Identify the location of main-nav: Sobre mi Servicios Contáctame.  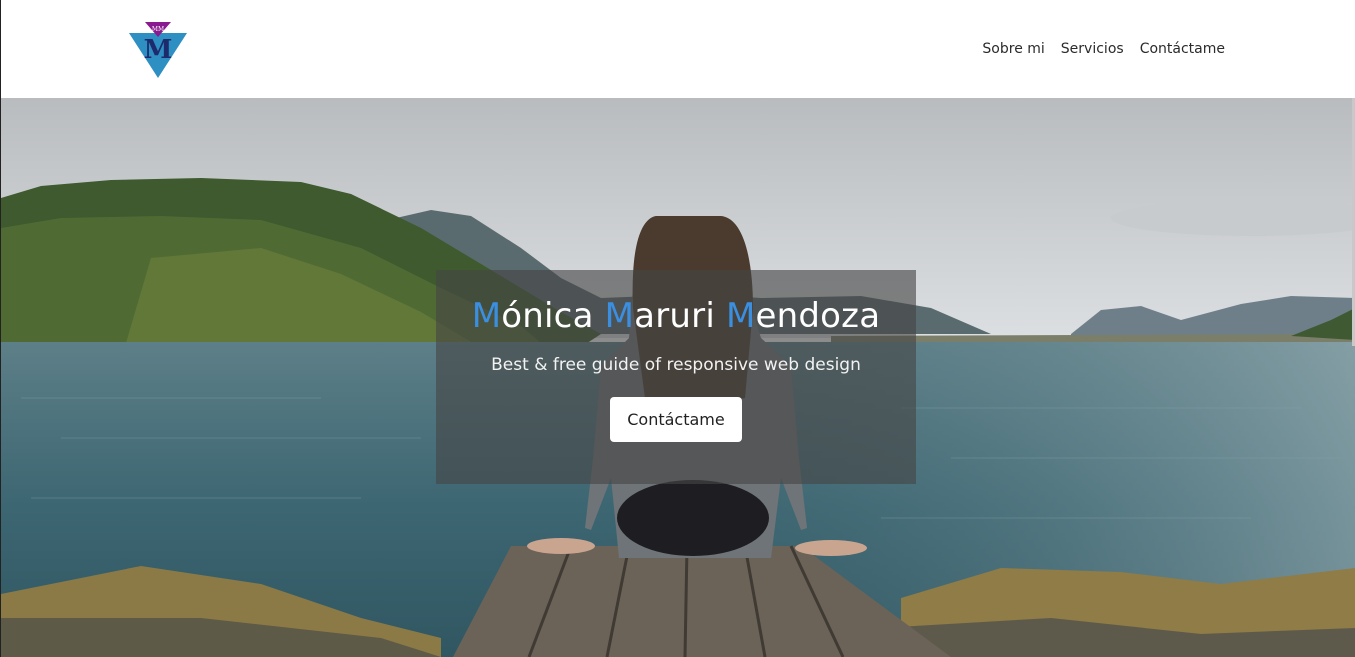
(1103, 49).